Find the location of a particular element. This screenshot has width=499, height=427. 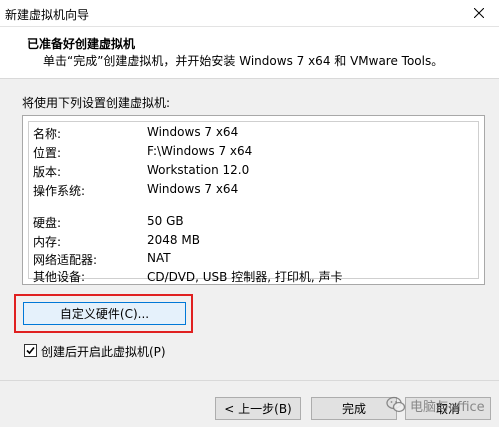

summary-intro-label: 将使用下列设置创建虚拟机: is located at coordinates (96, 103).